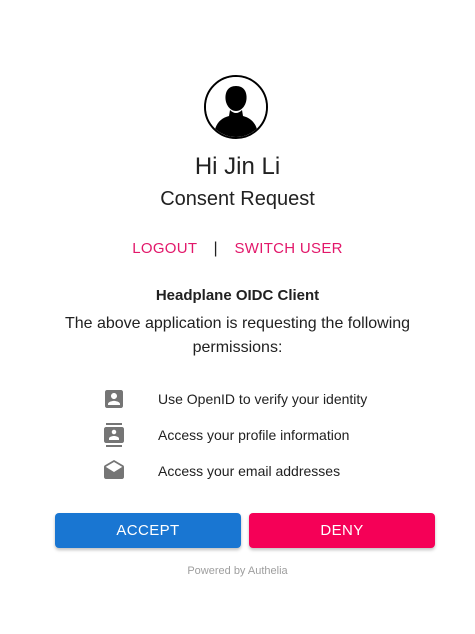 The height and width of the screenshot is (634, 475). I want to click on greeting-heading: Hi Jin Li, so click(237, 166).